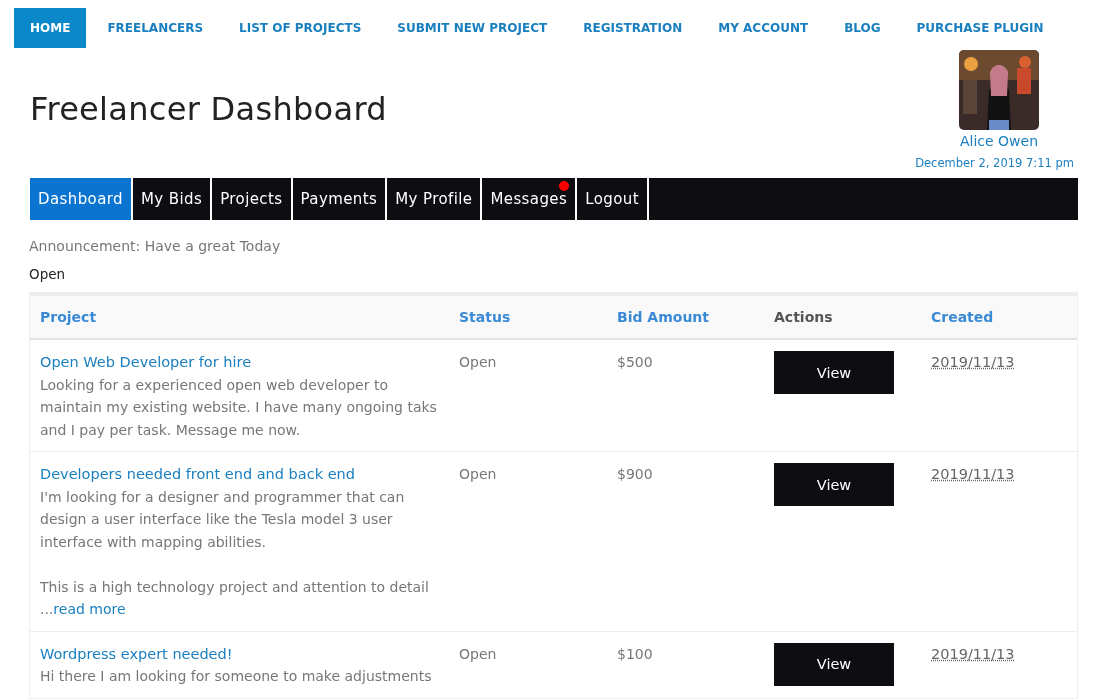 This screenshot has width=1112, height=699. What do you see at coordinates (528, 317) in the screenshot?
I see `column-header: Status` at bounding box center [528, 317].